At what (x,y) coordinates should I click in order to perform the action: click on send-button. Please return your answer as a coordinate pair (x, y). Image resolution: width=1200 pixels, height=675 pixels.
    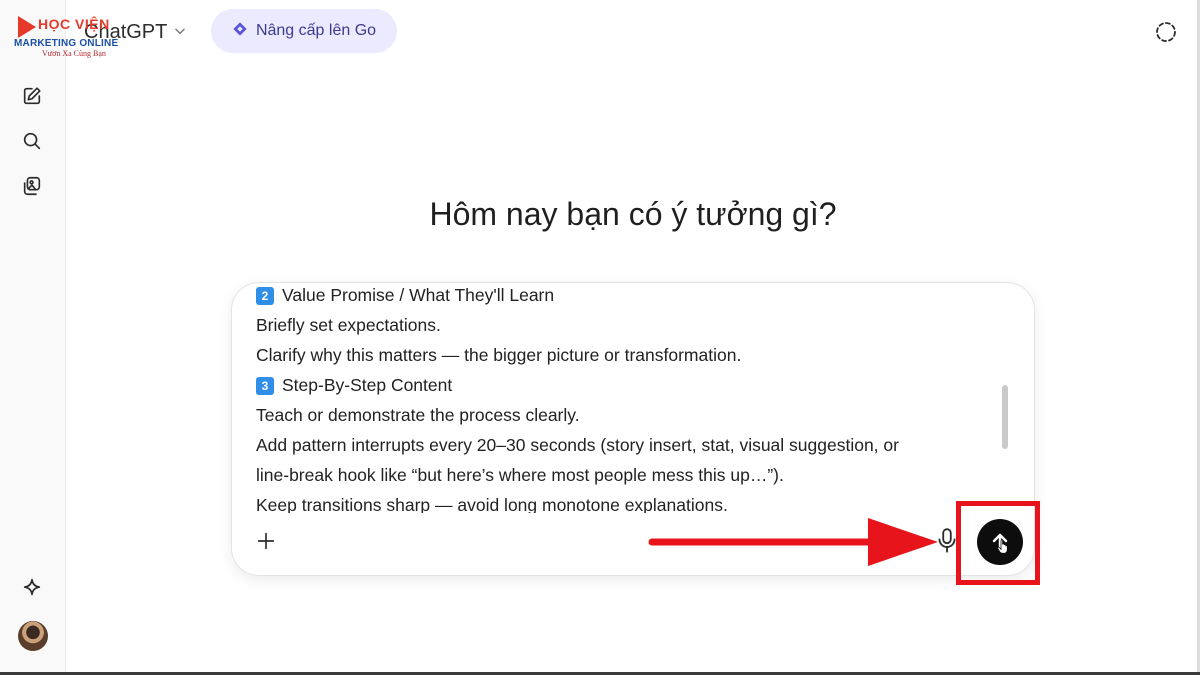
    Looking at the image, I should click on (1000, 542).